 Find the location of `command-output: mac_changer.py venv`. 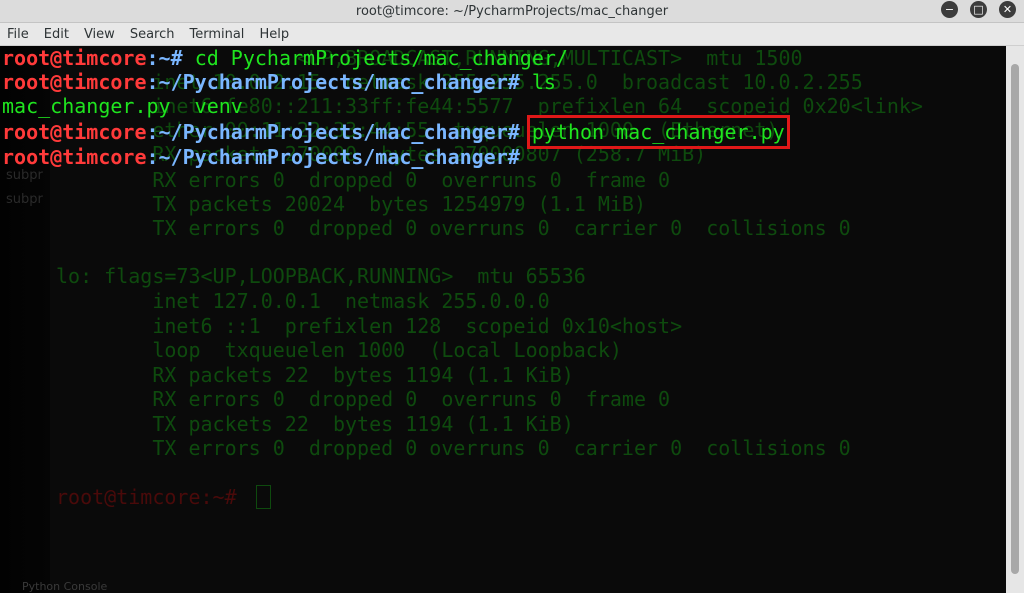

command-output: mac_changer.py venv is located at coordinates (122, 106).